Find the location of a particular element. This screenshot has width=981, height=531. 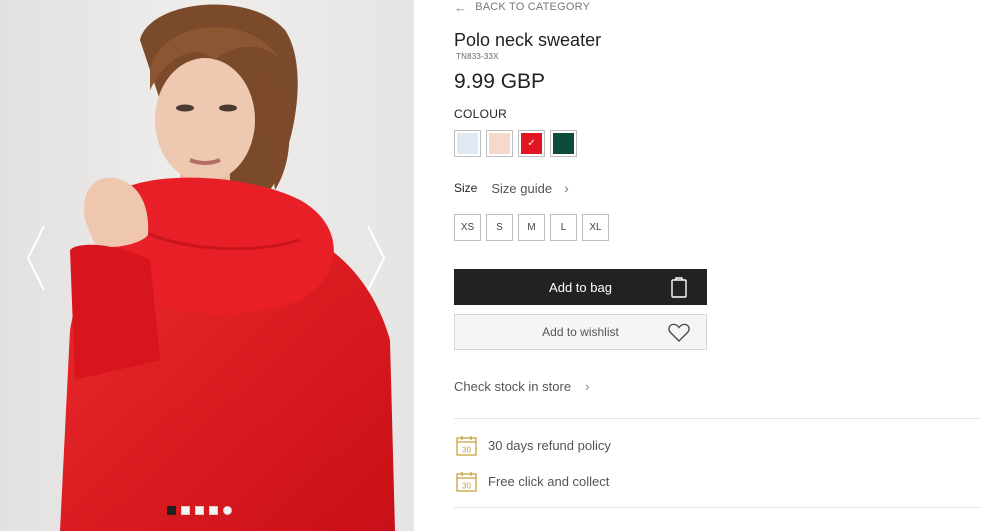

colour-label: COLOUR is located at coordinates (481, 114).